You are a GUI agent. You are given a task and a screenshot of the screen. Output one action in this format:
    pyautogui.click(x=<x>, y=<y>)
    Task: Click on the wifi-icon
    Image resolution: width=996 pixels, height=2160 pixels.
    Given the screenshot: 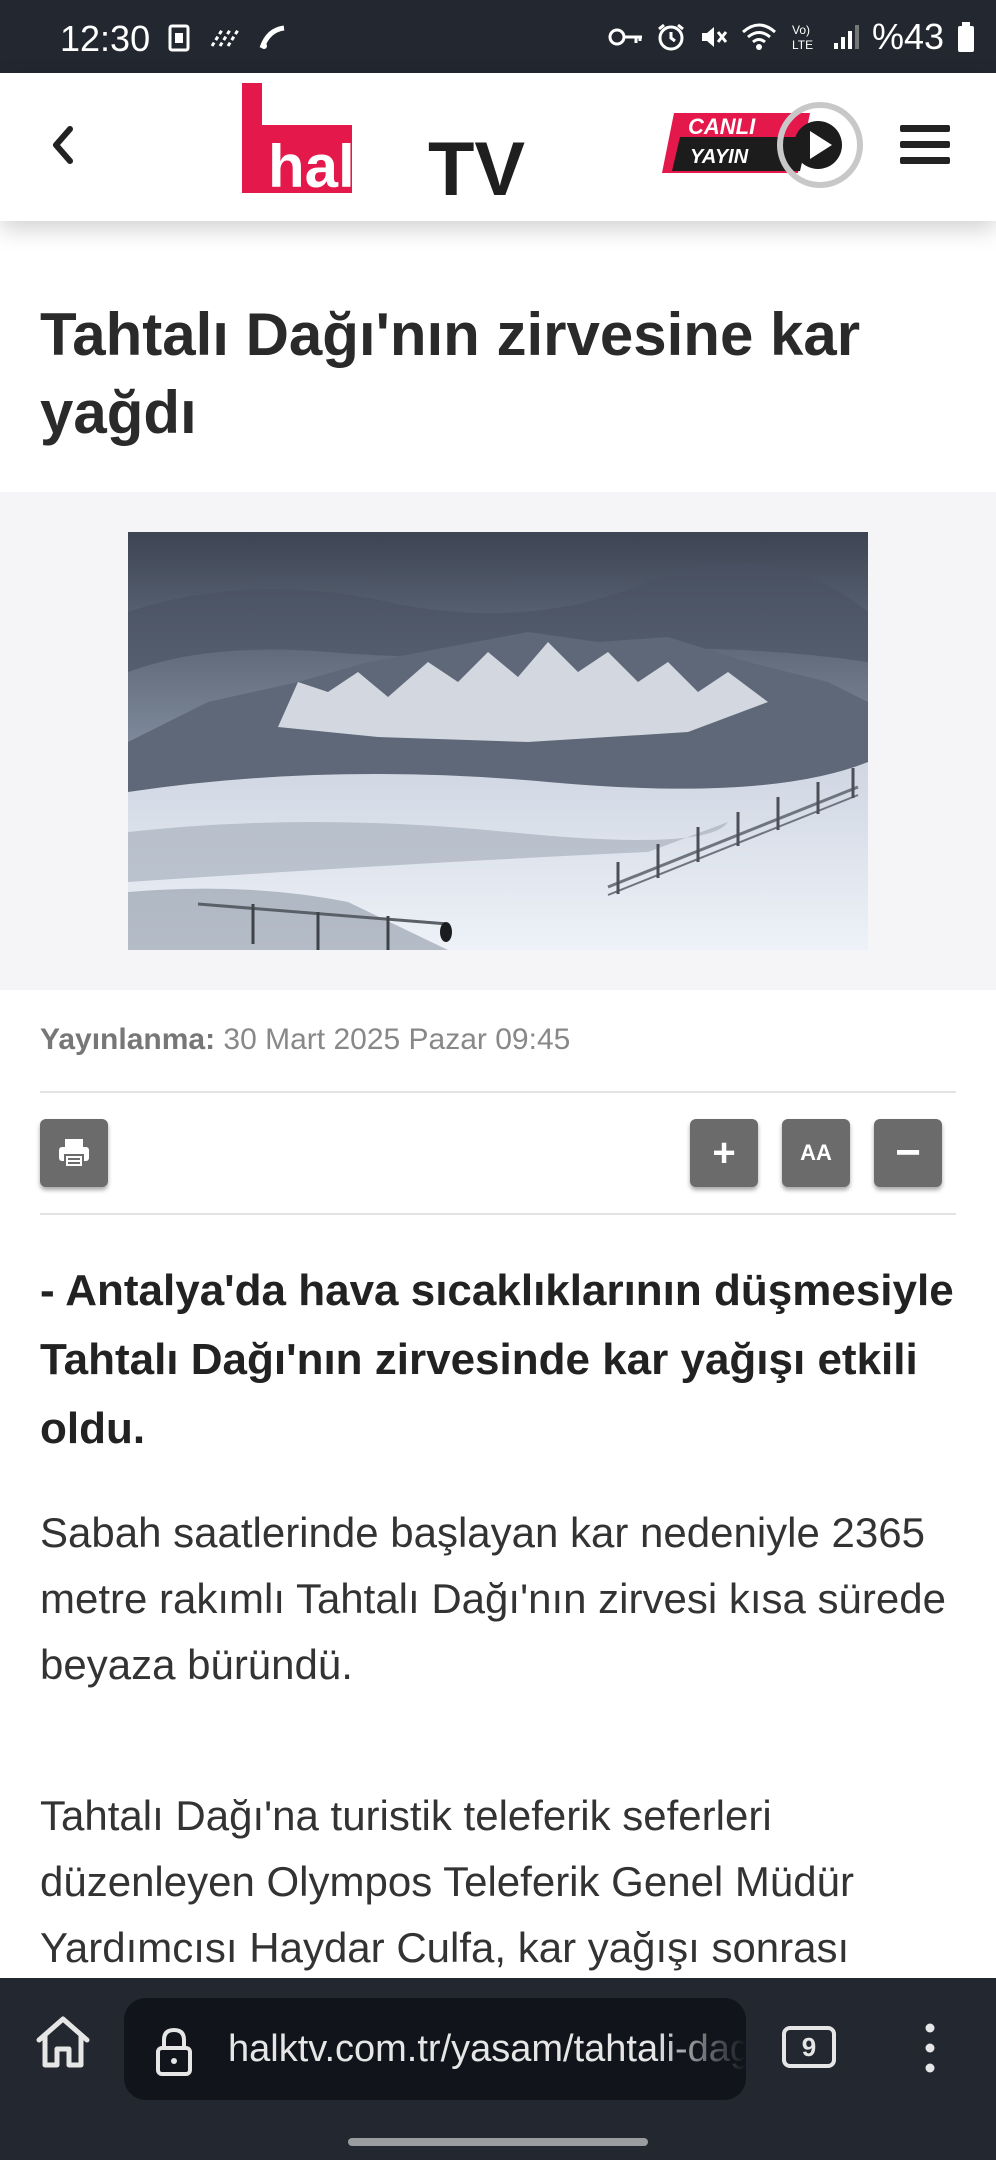 What is the action you would take?
    pyautogui.click(x=758, y=36)
    